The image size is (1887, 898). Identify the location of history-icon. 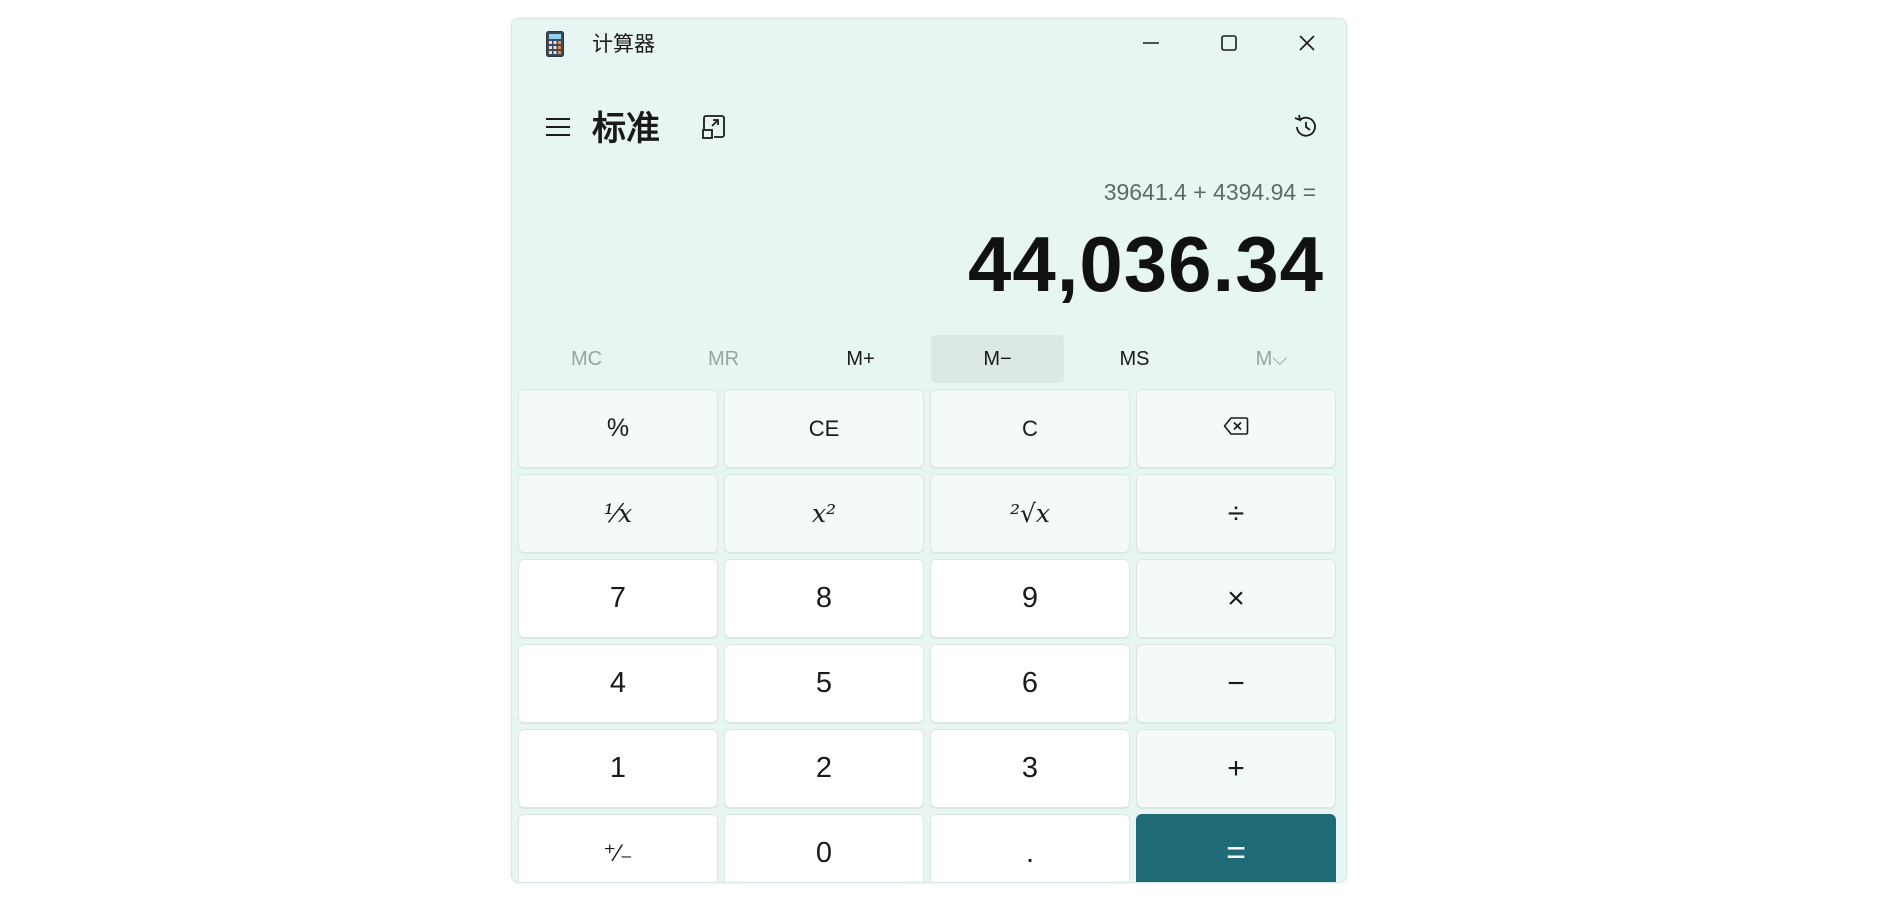
(1306, 129).